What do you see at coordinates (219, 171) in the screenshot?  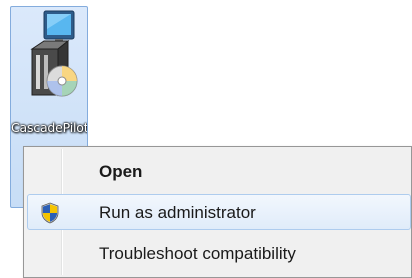 I see `menu-item-open: Open` at bounding box center [219, 171].